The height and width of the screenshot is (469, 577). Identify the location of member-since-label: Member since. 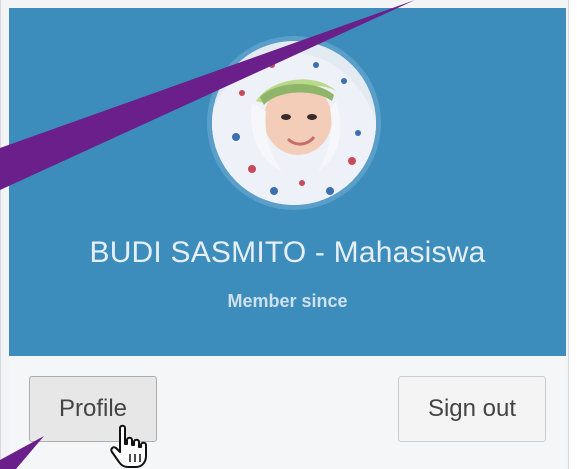
(287, 301).